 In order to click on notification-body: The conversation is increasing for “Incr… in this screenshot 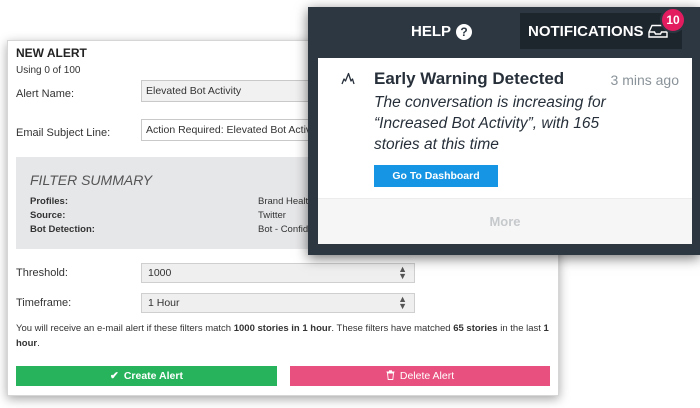, I will do `click(490, 123)`.